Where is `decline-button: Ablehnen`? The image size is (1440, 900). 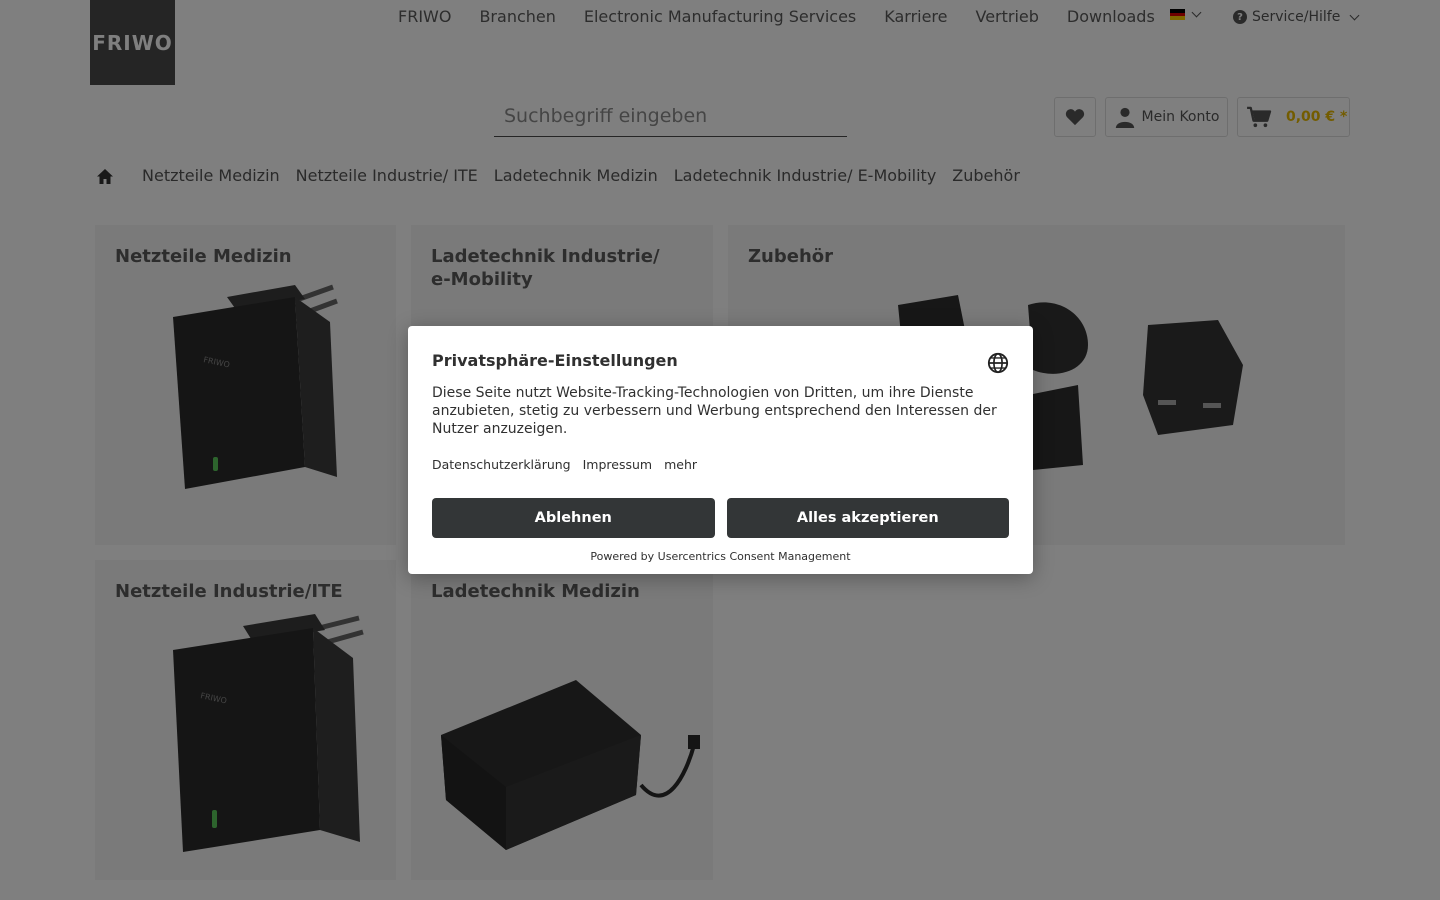 decline-button: Ablehnen is located at coordinates (573, 518).